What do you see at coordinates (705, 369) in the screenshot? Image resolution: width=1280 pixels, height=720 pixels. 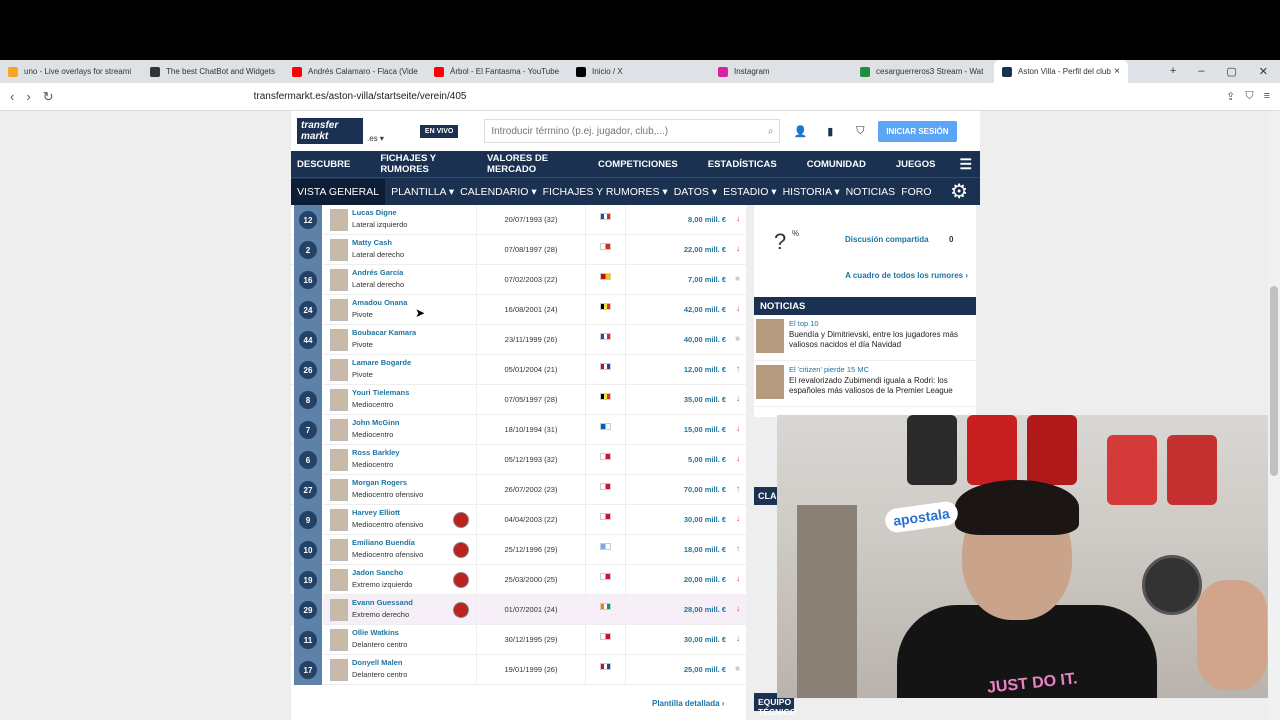 I see `market-value-link: 12,00 mill. €` at bounding box center [705, 369].